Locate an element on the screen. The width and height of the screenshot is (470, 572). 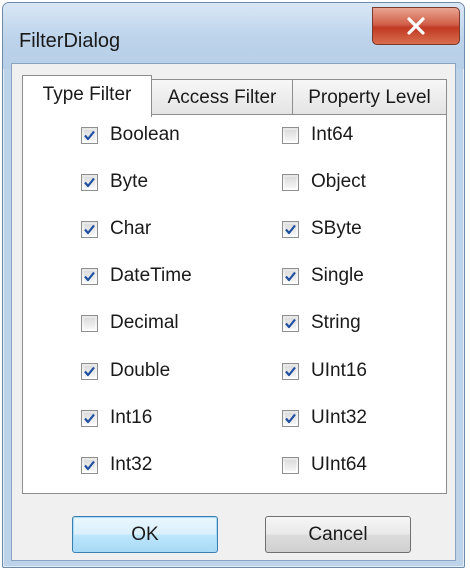
checkbox-row-decimal: Decimal is located at coordinates (130, 323).